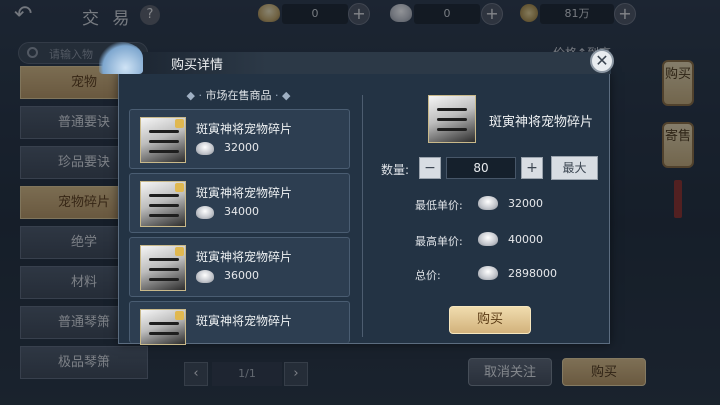 Image resolution: width=720 pixels, height=405 pixels. I want to click on total-price-value: 2898000, so click(532, 273).